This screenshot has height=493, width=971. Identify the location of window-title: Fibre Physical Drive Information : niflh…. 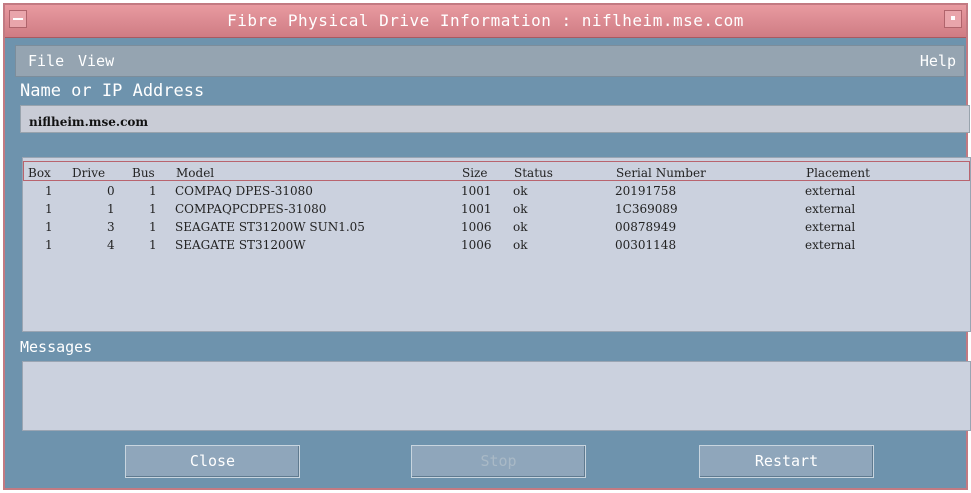
(485, 20).